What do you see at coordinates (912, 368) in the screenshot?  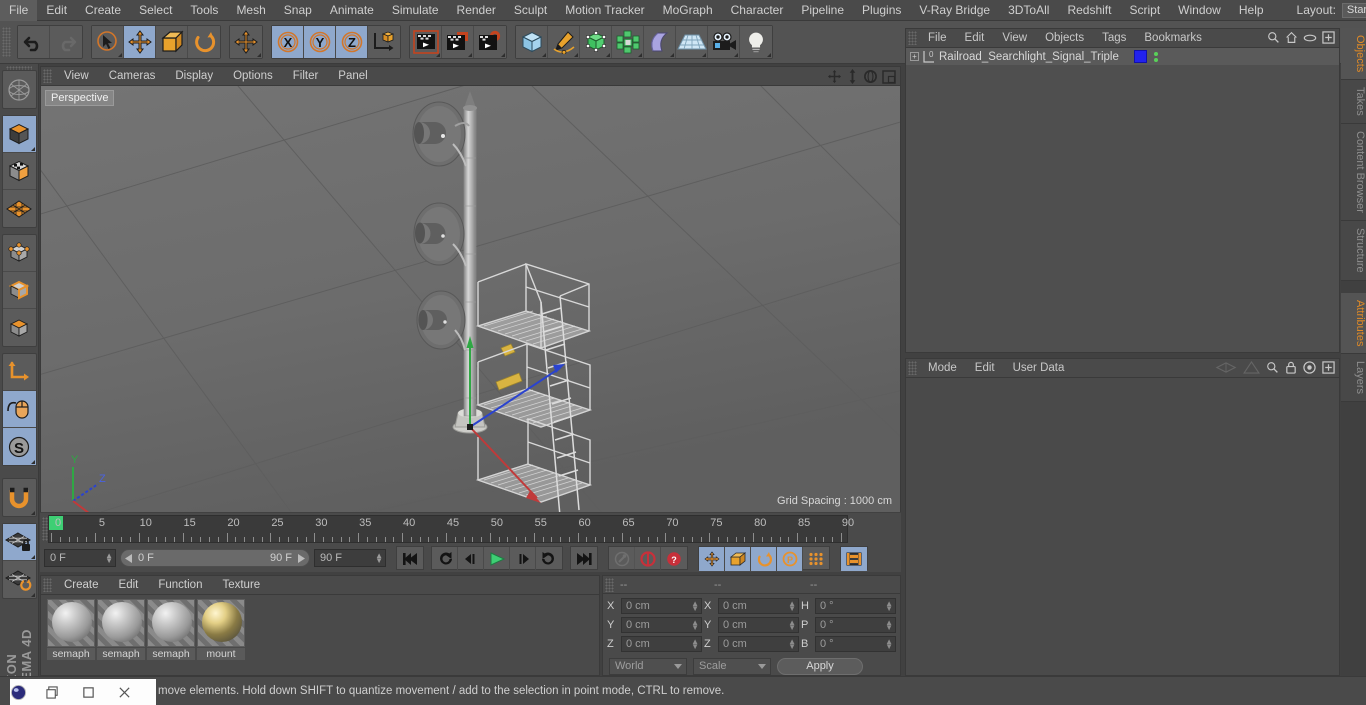 I see `attribute-manager-grip` at bounding box center [912, 368].